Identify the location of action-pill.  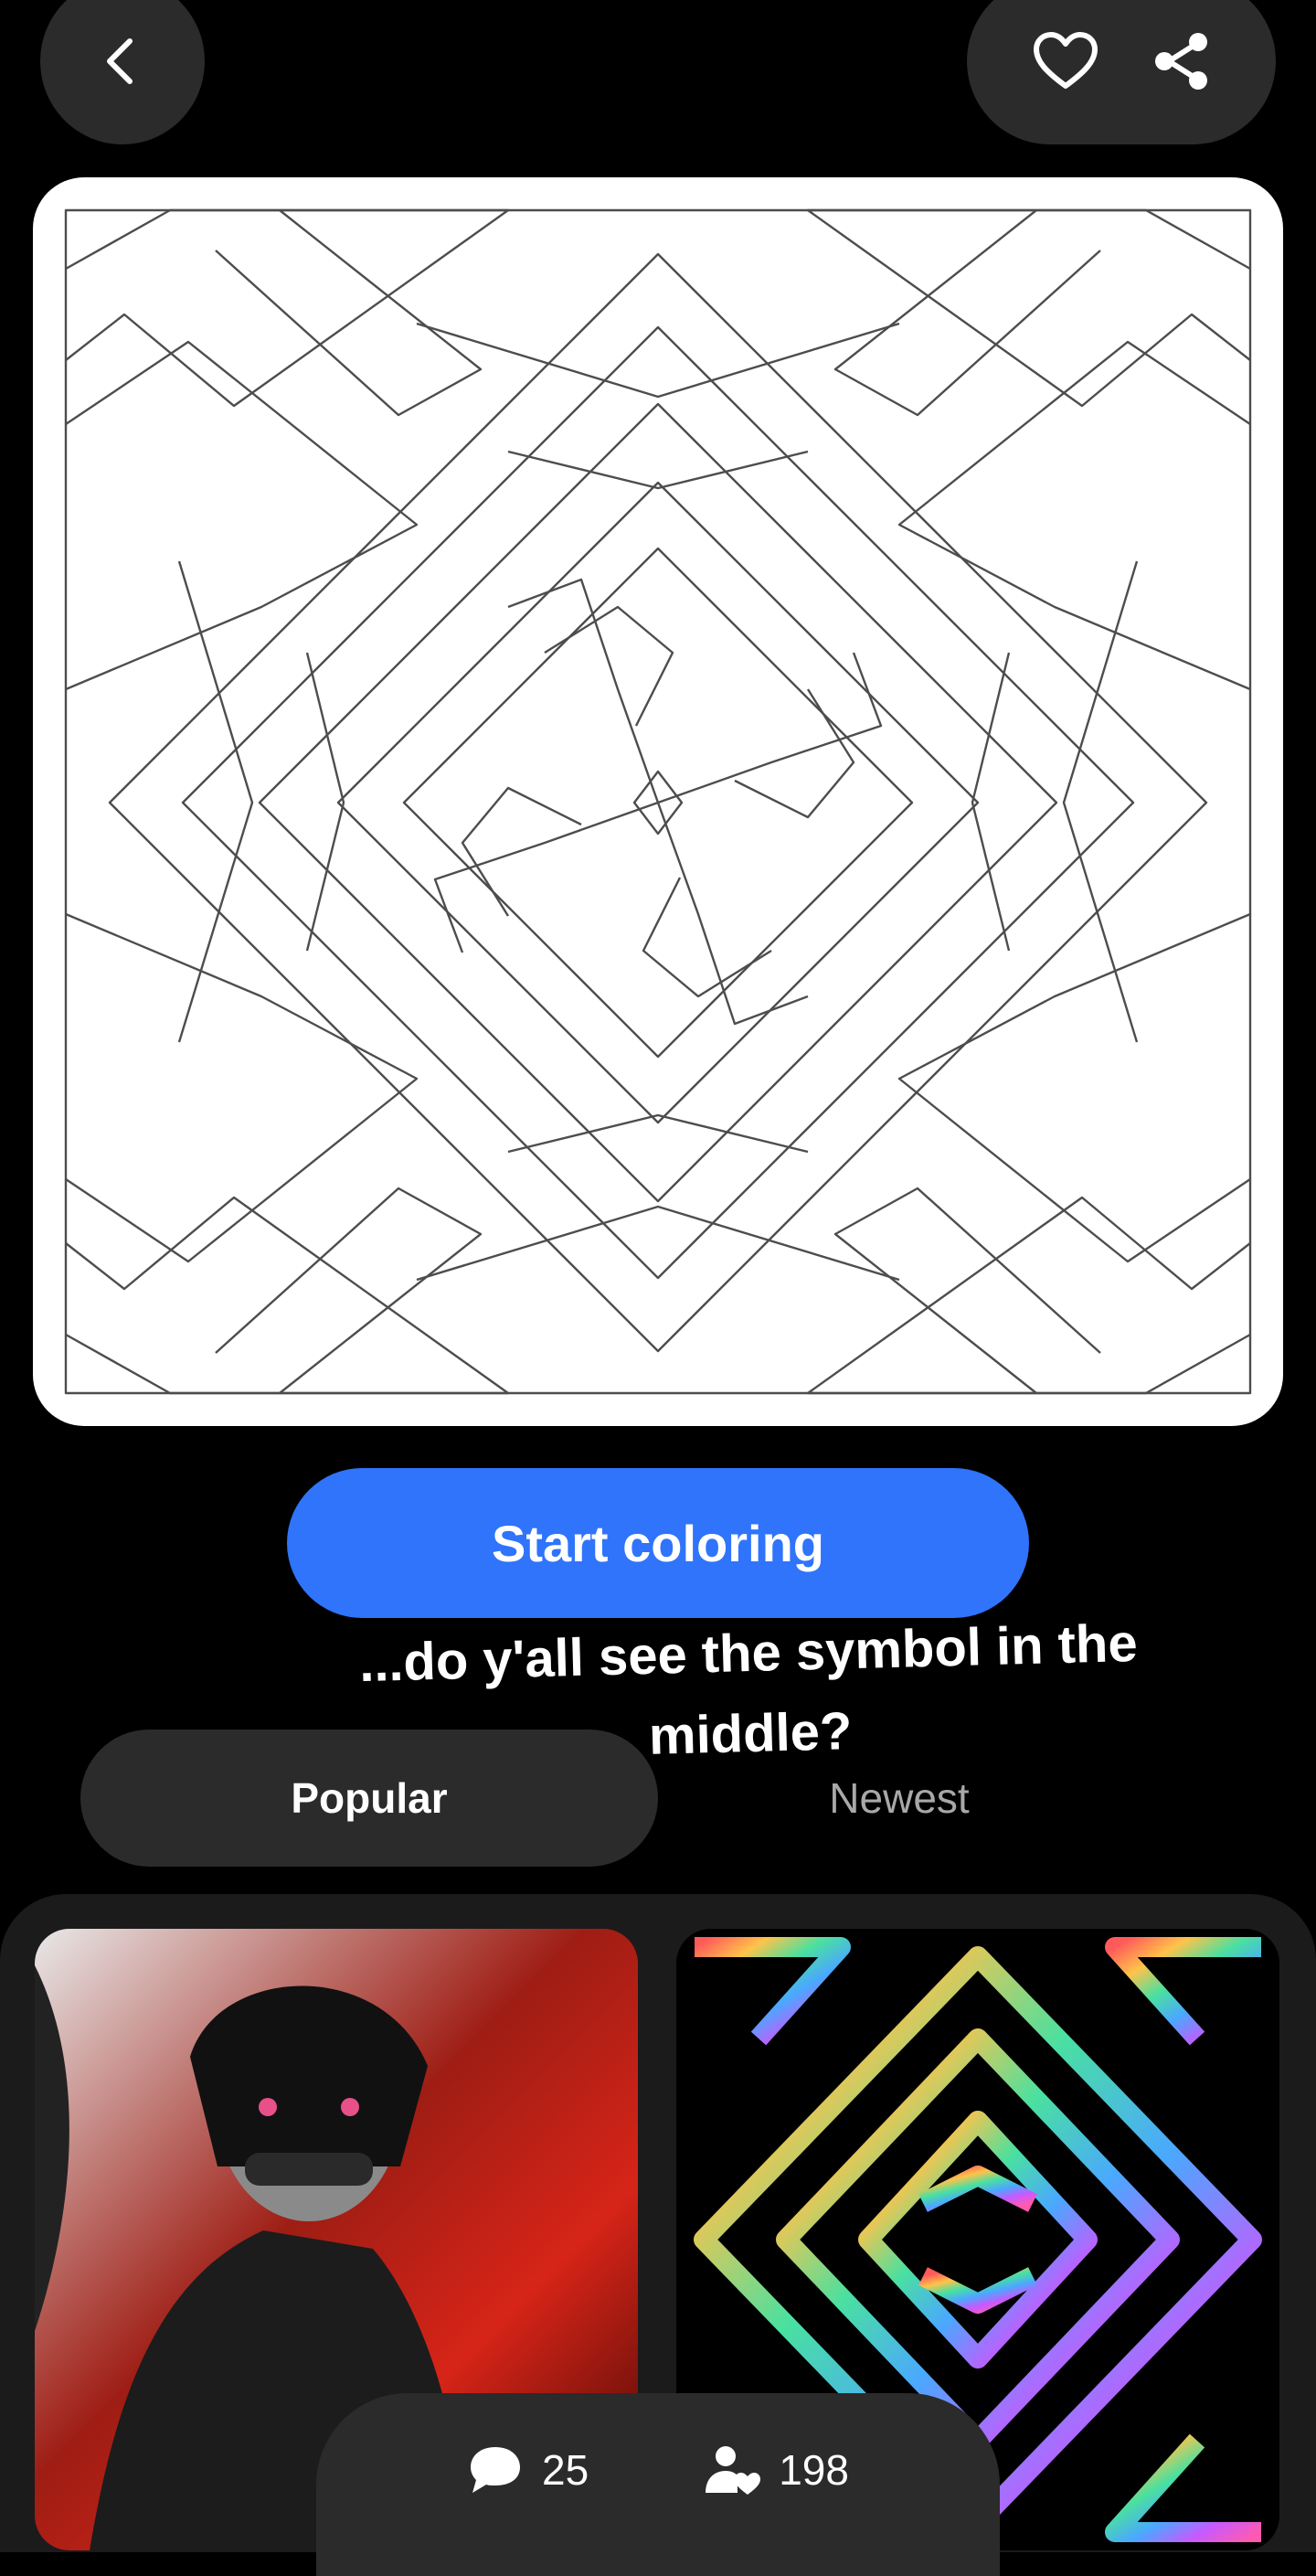
(1121, 72).